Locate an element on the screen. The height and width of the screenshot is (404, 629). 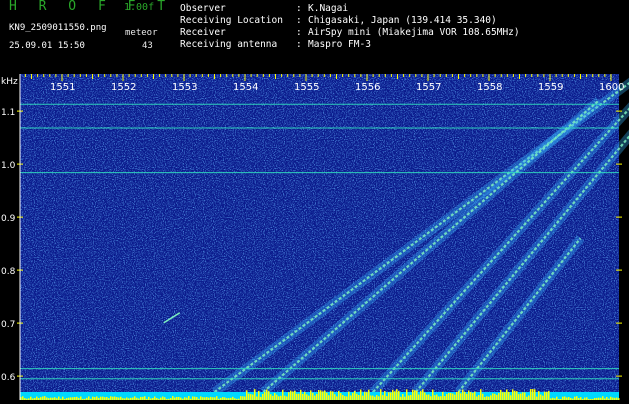
x-tick-label: 1557 is located at coordinates (428, 87).